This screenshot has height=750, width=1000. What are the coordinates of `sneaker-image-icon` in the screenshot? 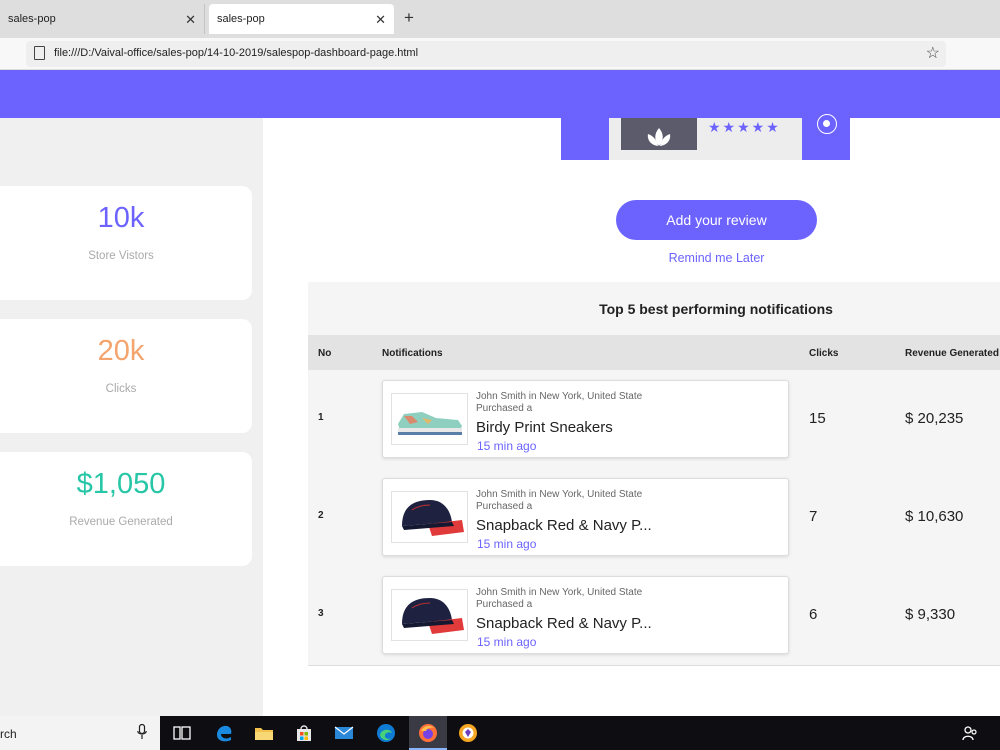 It's located at (429, 419).